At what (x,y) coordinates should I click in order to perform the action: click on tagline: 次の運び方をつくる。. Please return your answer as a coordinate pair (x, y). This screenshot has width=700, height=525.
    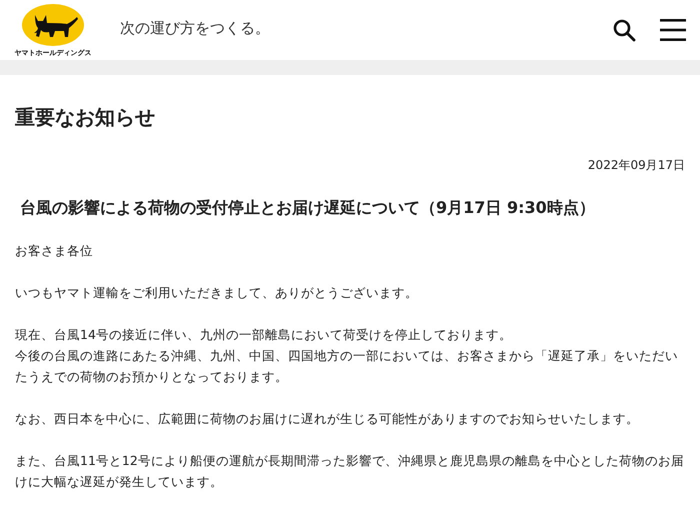
    Looking at the image, I should click on (195, 28).